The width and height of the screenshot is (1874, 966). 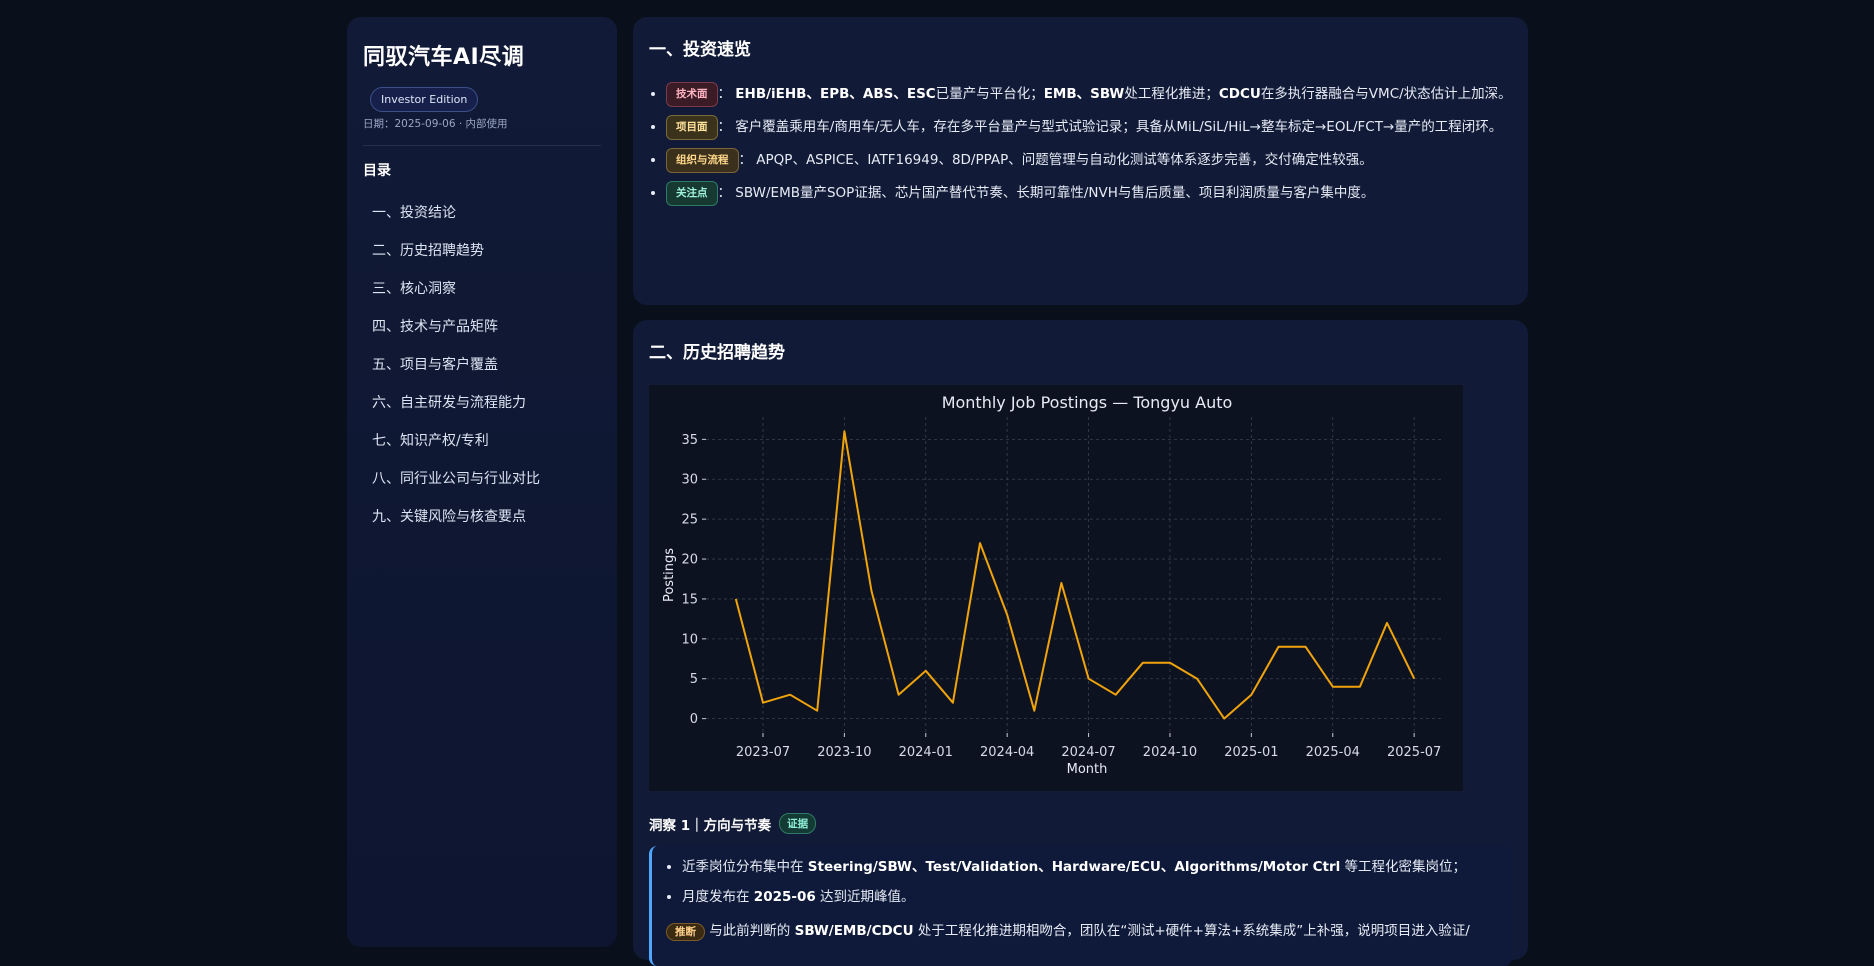 What do you see at coordinates (1007, 752) in the screenshot?
I see `x-tick-label: 2024-04` at bounding box center [1007, 752].